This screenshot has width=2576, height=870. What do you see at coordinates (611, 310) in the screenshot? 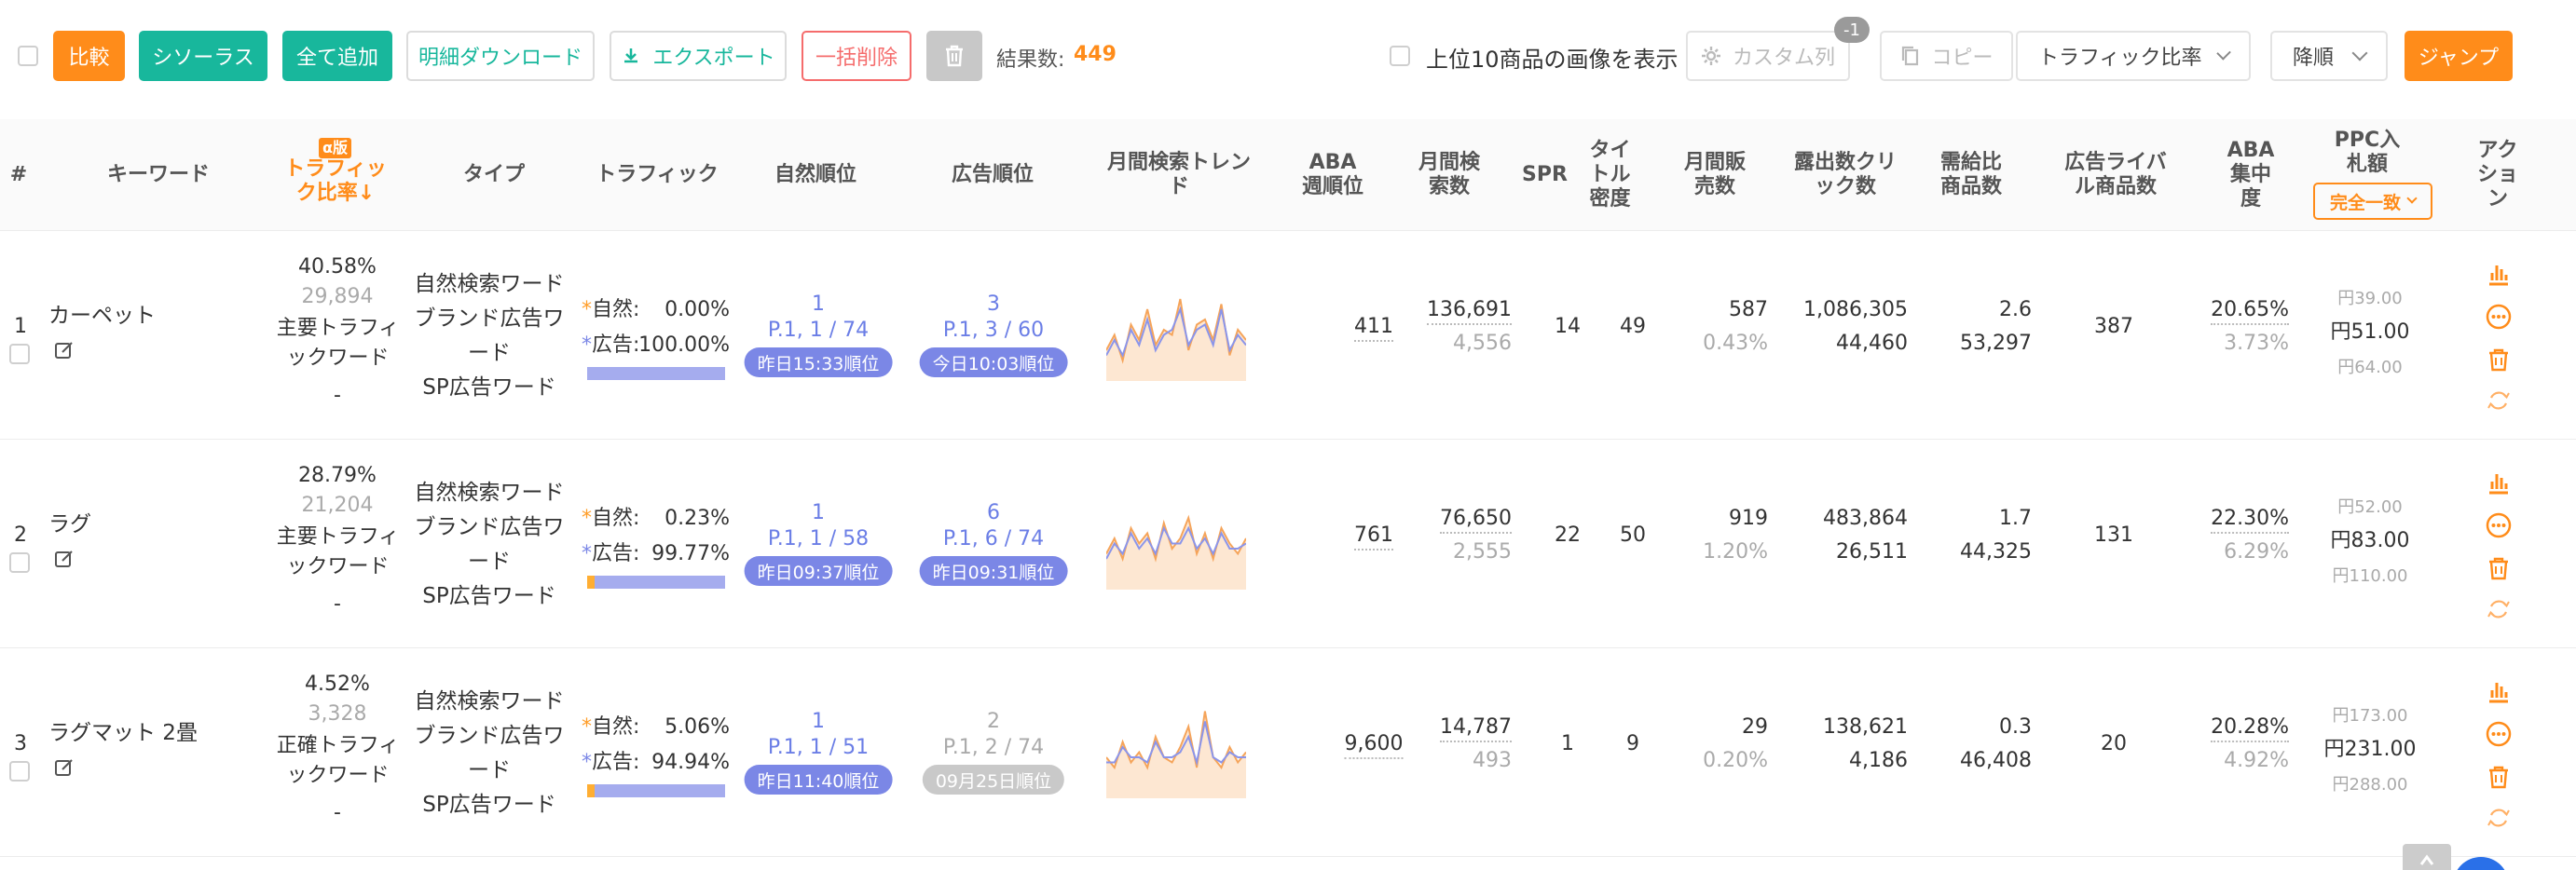
I see `natural-share-label: *自然:` at bounding box center [611, 310].